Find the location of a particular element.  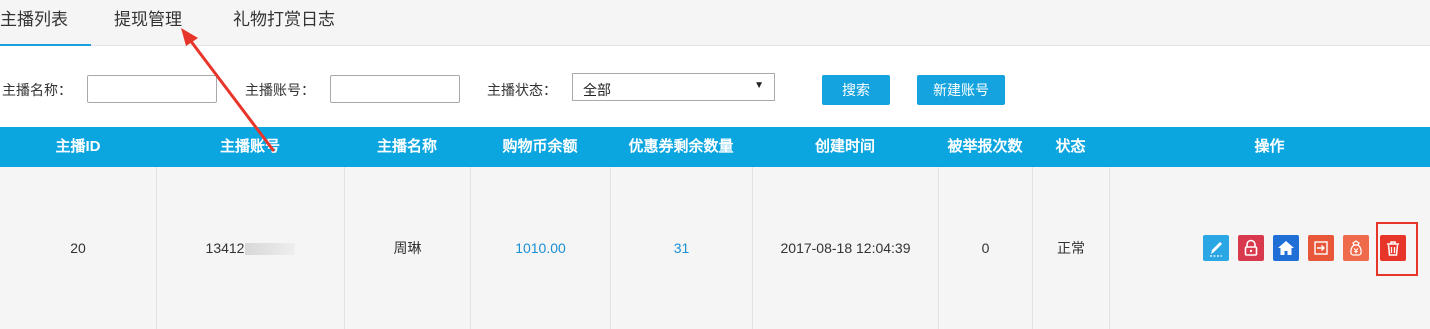

col-balance: 购物币余额 is located at coordinates (540, 146).